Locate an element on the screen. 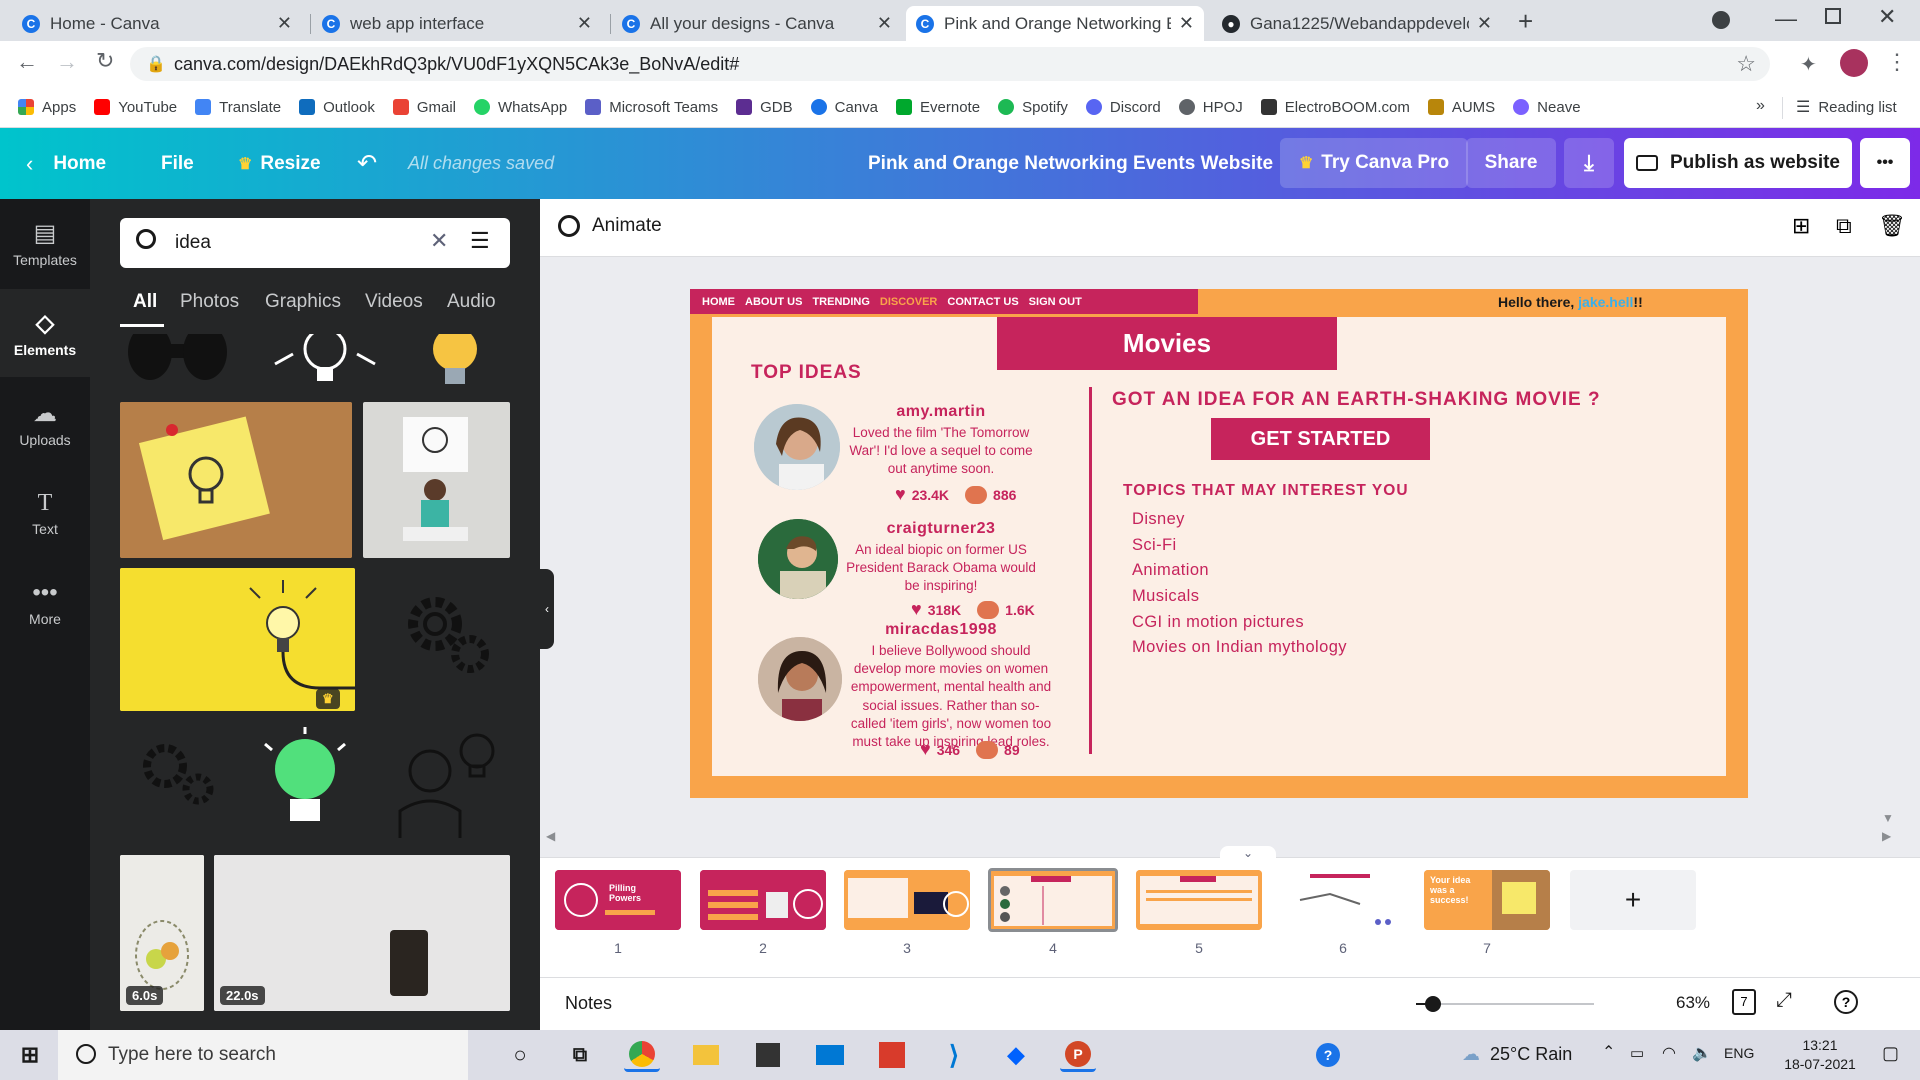 The image size is (1920, 1080). help-button: ? is located at coordinates (1846, 1002).